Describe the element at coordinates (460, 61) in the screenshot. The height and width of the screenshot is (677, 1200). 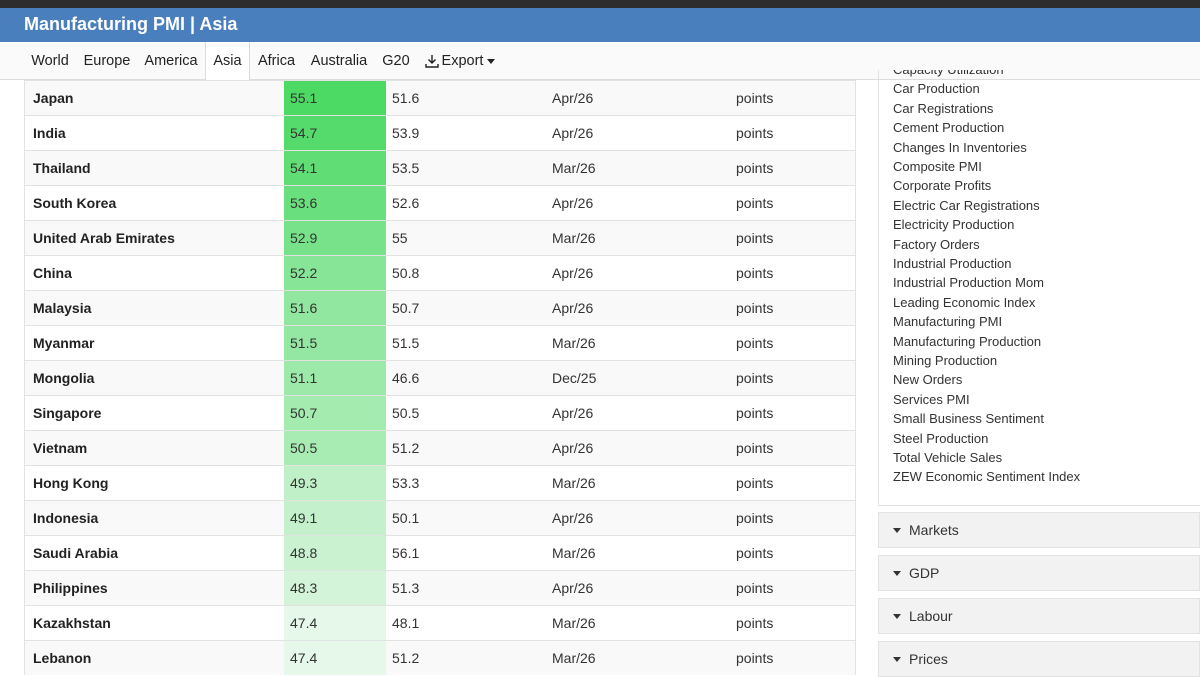
I see `export-button: Export` at that location.